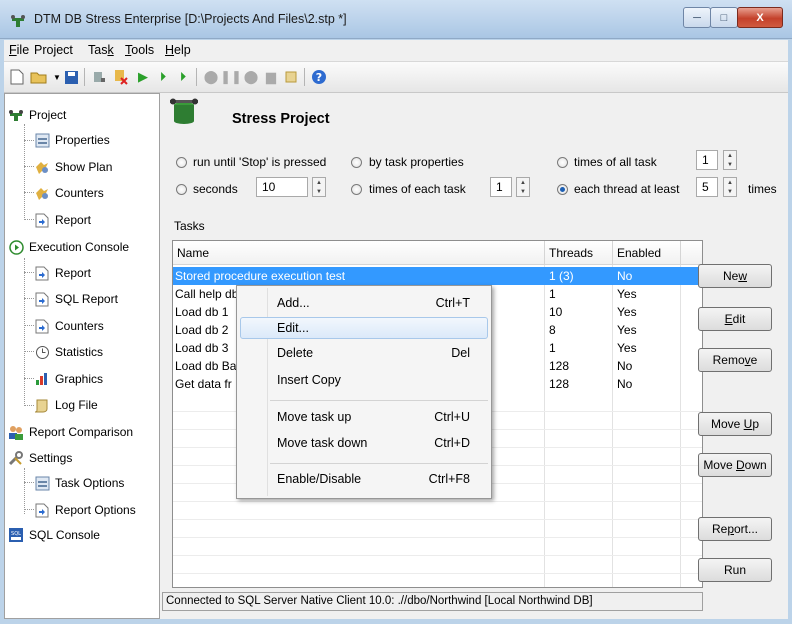  What do you see at coordinates (501, 187) in the screenshot?
I see `times-of-each-task-input: 1` at bounding box center [501, 187].